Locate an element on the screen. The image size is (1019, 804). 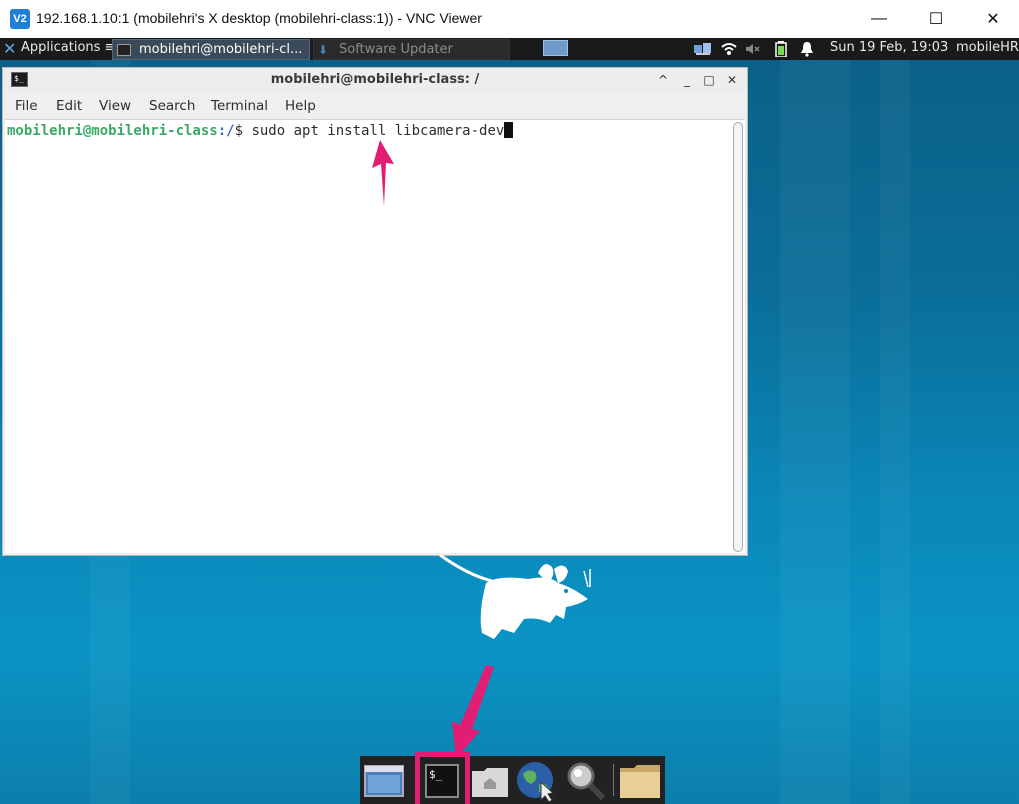
minimize-button: — is located at coordinates (879, 19).